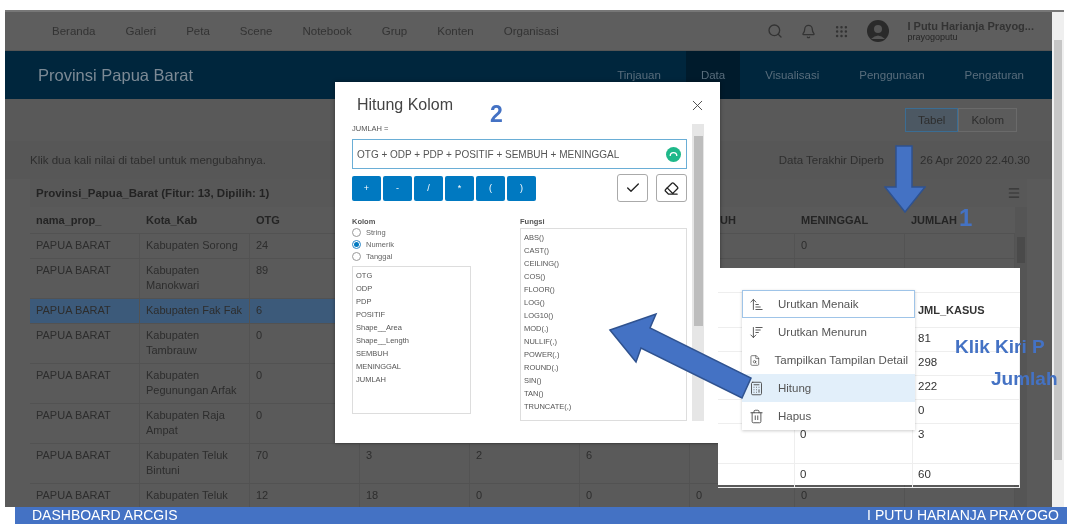 This screenshot has width=1067, height=524. What do you see at coordinates (756, 332) in the screenshot?
I see `sort-descending-icon` at bounding box center [756, 332].